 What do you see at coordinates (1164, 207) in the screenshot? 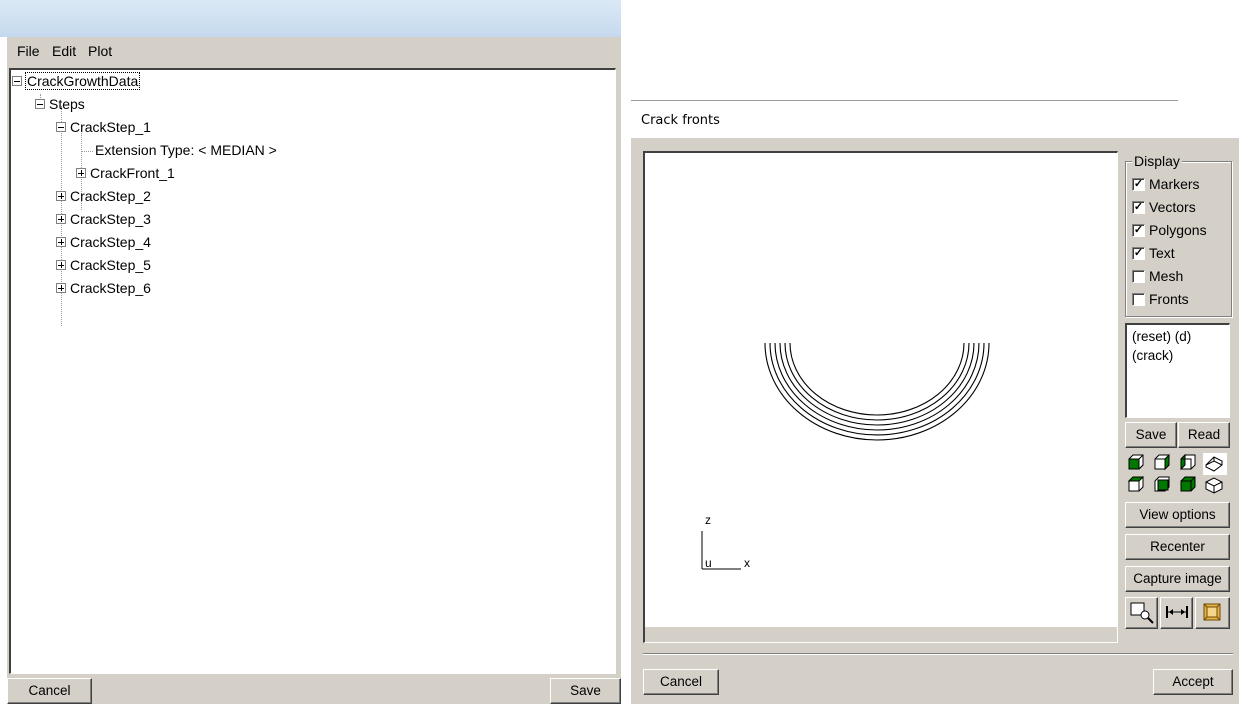
I see `vectors-checkbox: ✓ Vectors` at bounding box center [1164, 207].